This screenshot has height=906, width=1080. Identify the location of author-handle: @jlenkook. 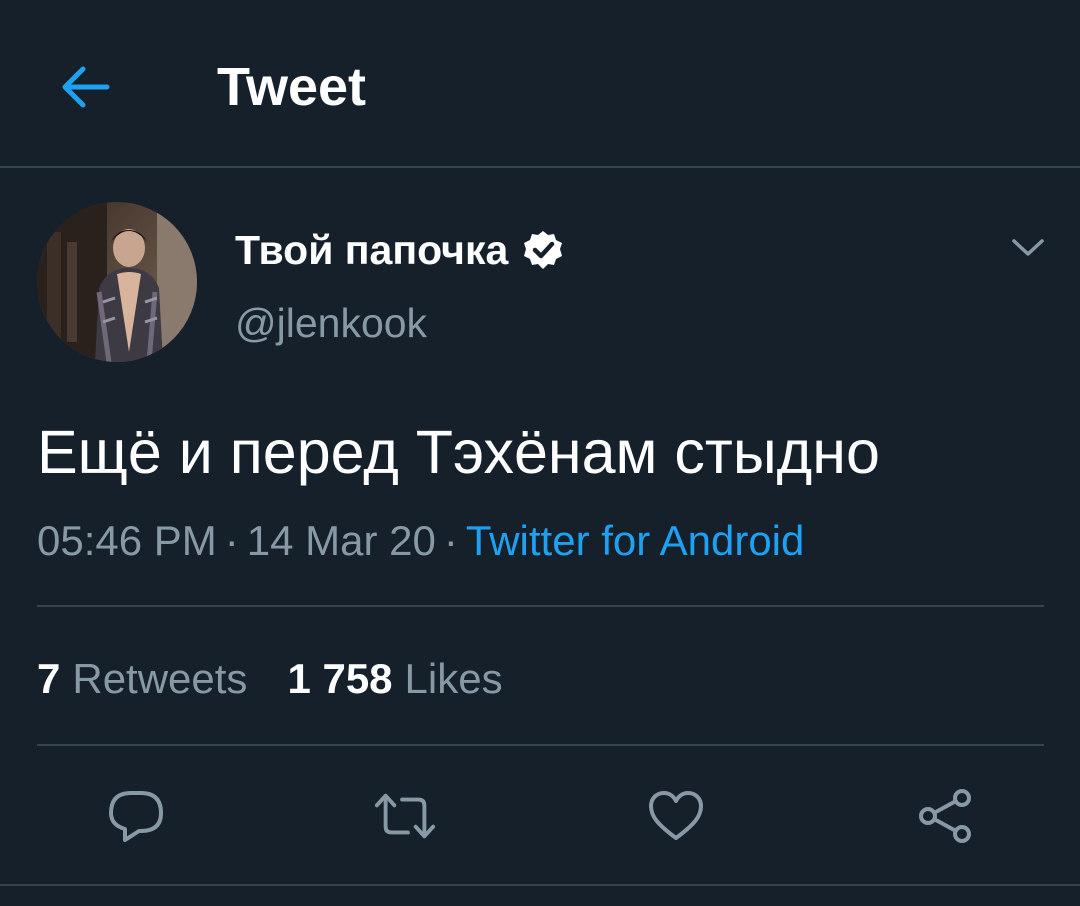
(331, 323).